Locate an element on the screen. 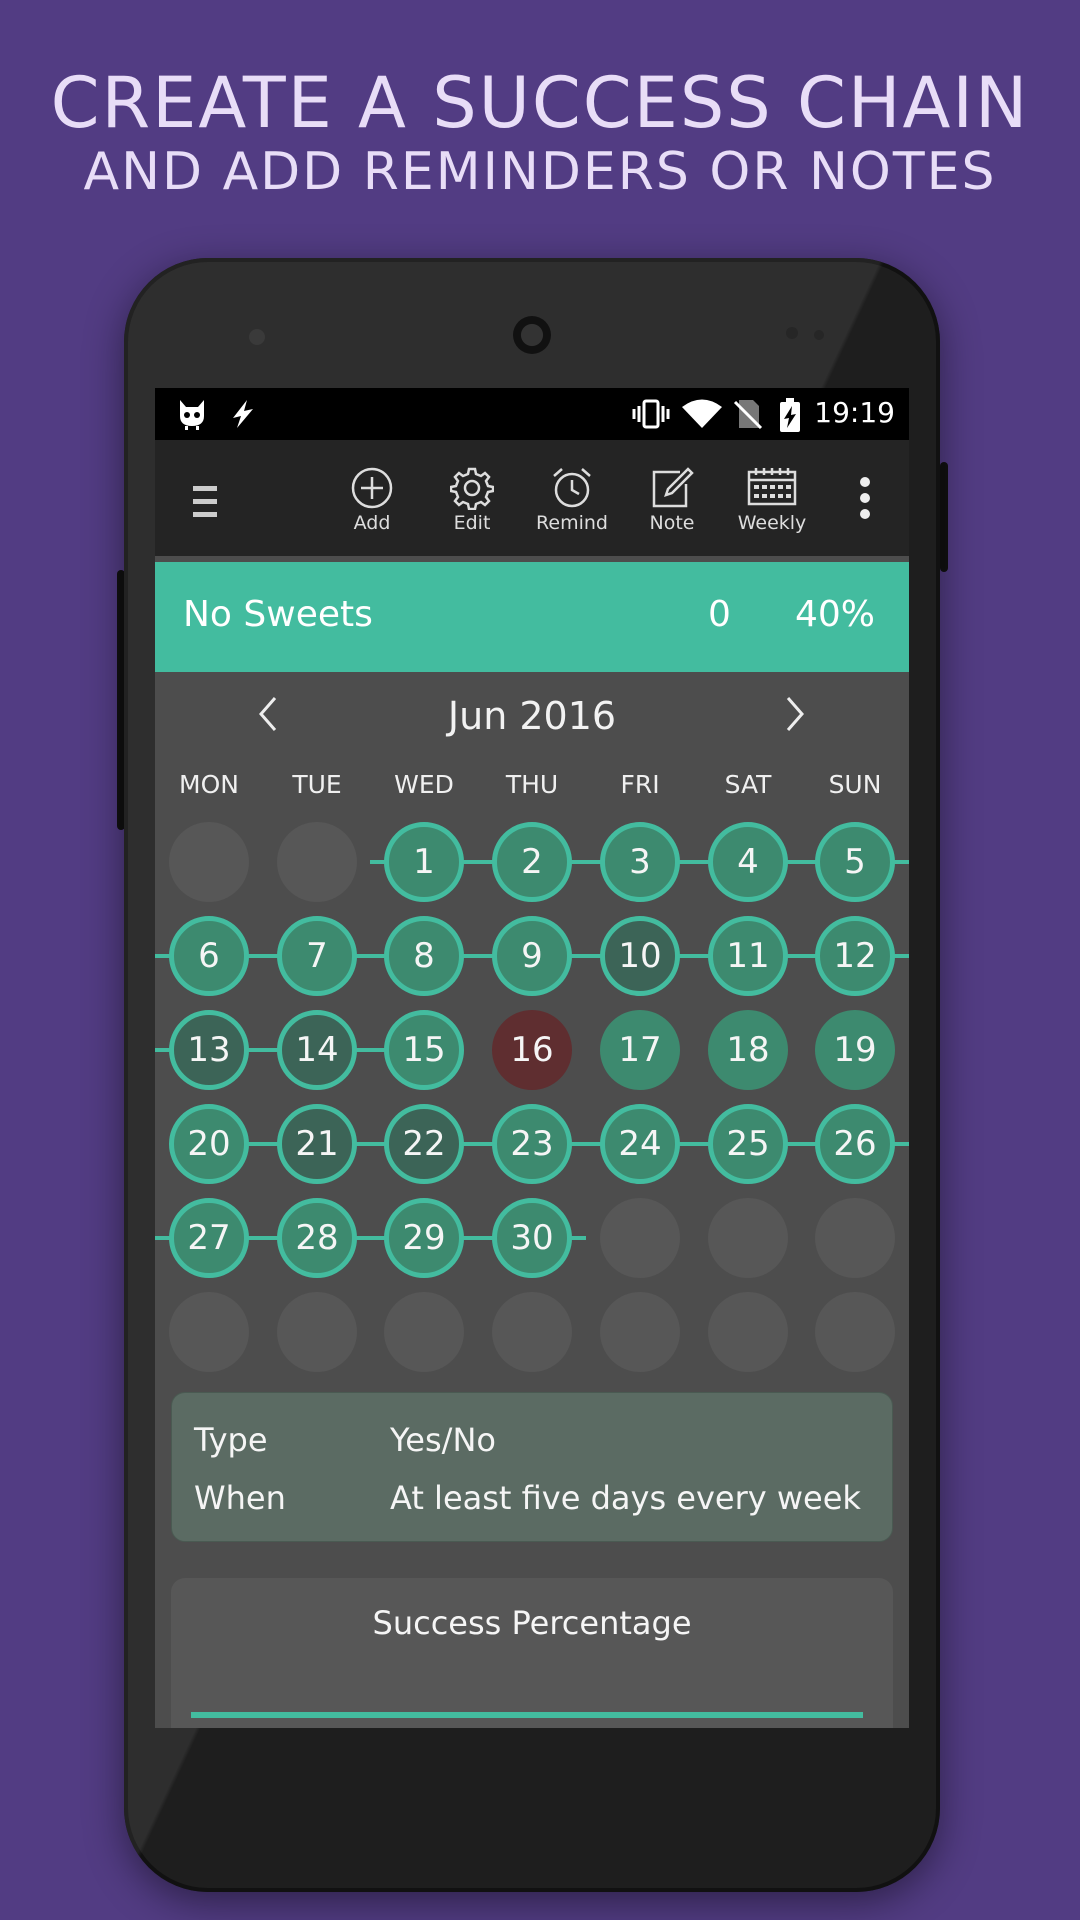  calendar-day-3: 3 is located at coordinates (640, 862).